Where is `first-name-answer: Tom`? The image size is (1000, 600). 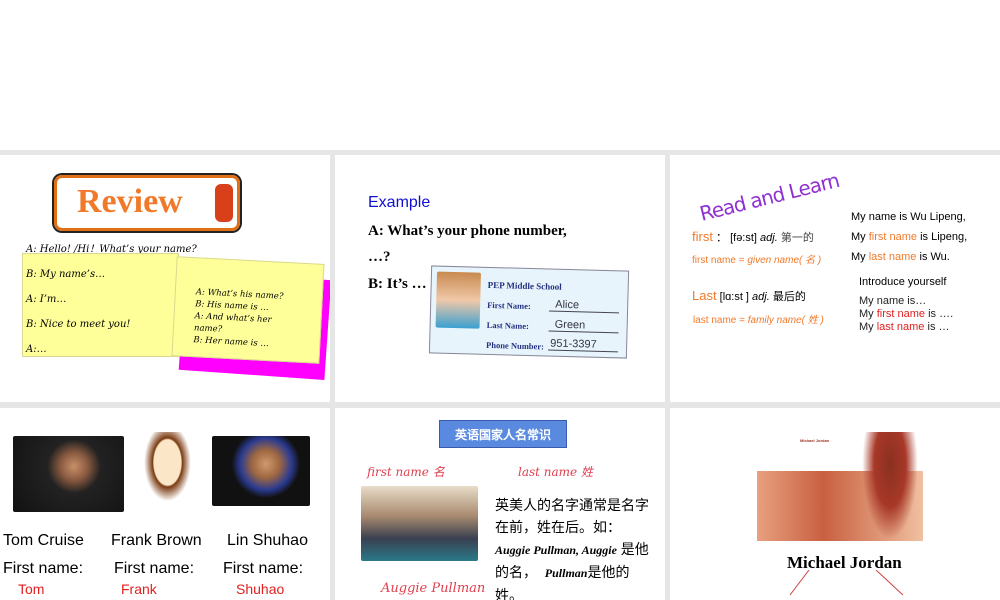 first-name-answer: Tom is located at coordinates (31, 589).